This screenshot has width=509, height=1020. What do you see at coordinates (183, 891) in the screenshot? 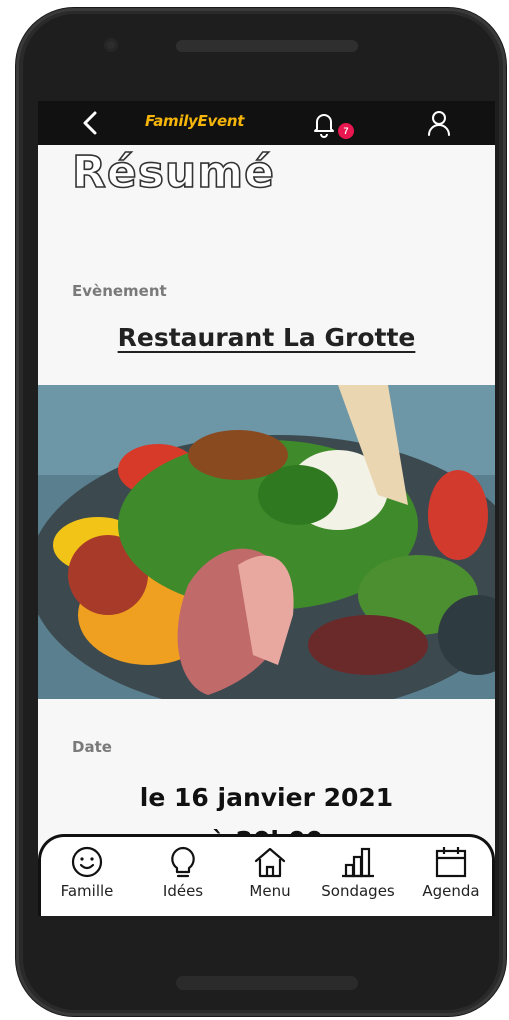
I see `nav-label-idees: Idées` at bounding box center [183, 891].